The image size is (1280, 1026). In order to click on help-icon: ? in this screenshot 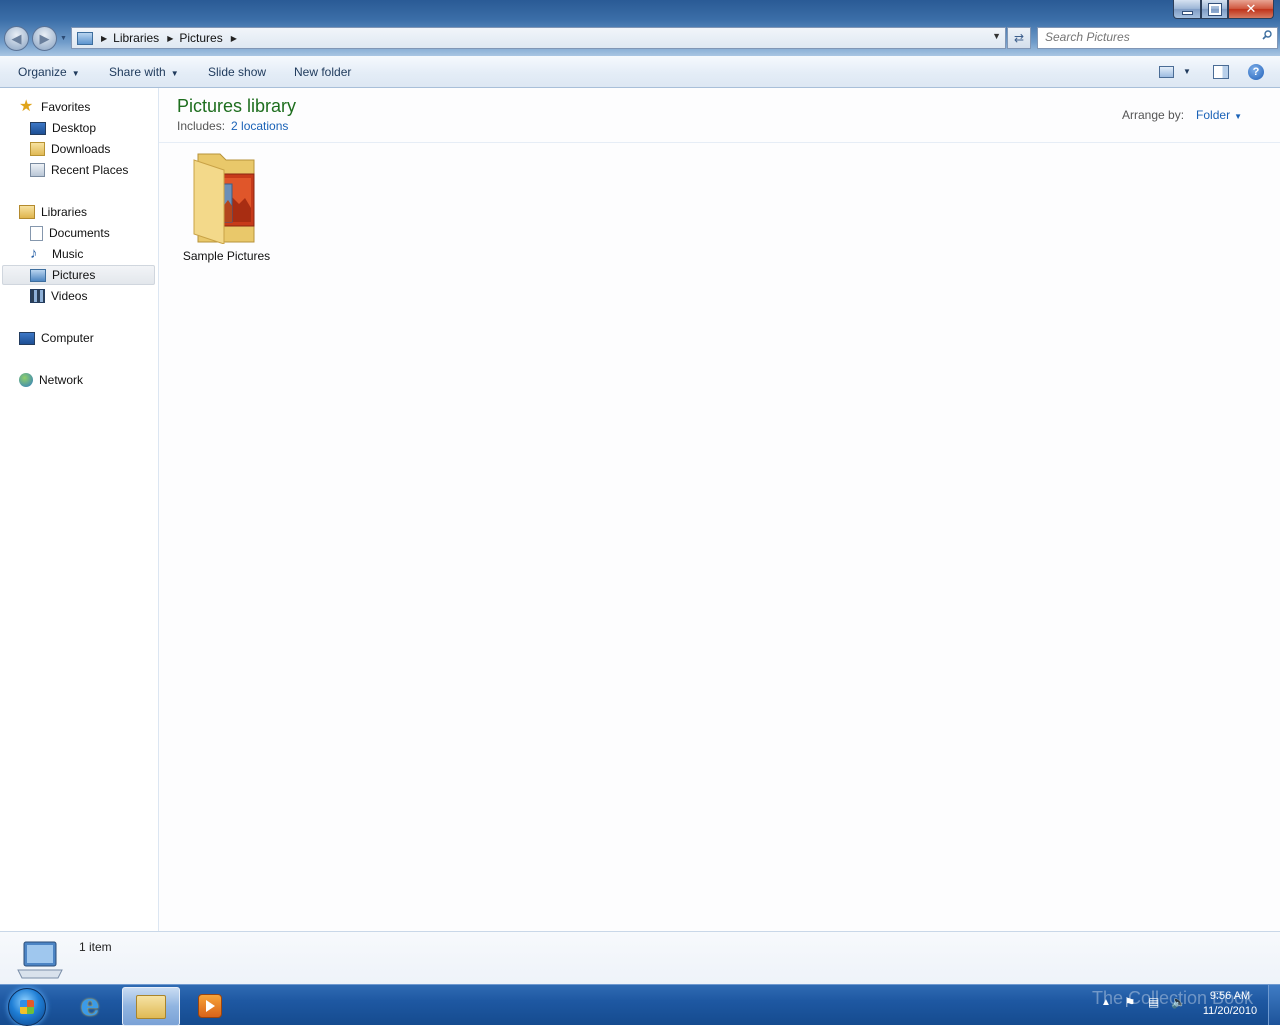, I will do `click(1256, 72)`.